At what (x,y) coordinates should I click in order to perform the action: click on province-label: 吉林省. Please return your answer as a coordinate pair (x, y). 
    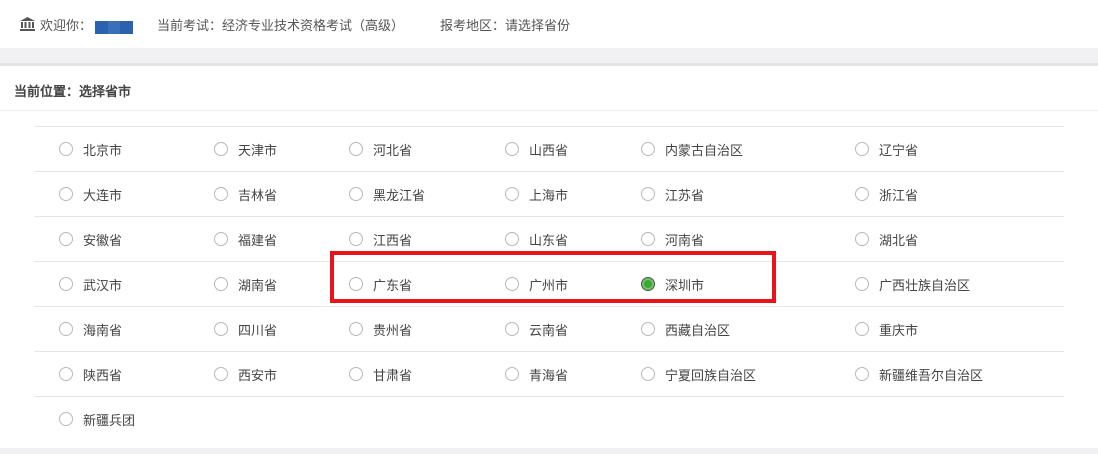
    Looking at the image, I should click on (258, 196).